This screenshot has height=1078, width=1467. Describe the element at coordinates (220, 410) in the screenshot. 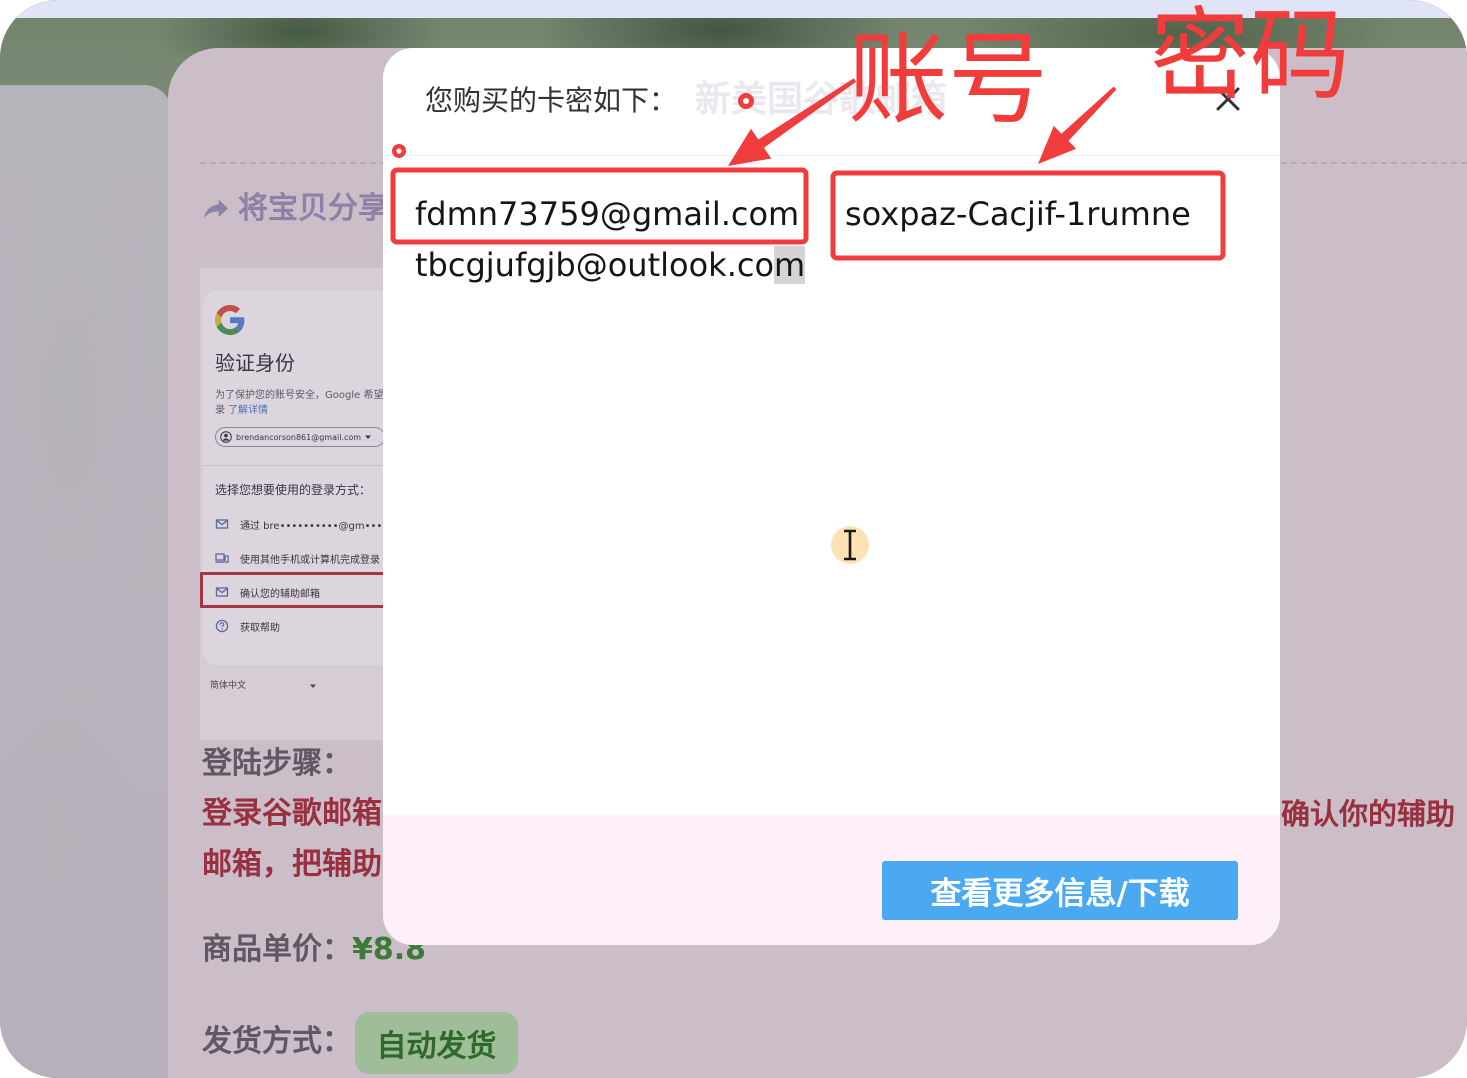

I see `verify-description-prefix: 录` at that location.